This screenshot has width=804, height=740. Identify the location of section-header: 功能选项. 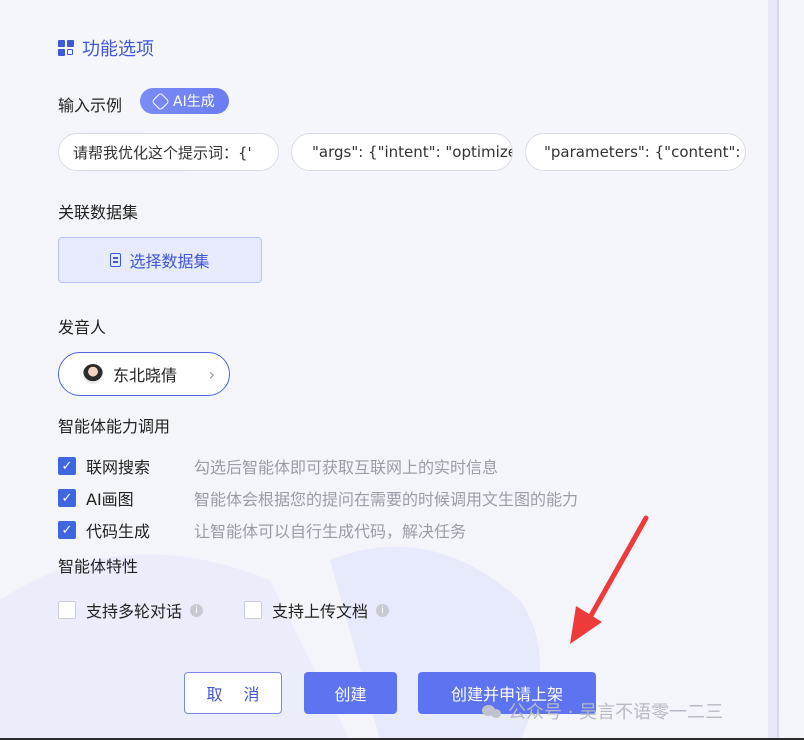
(106, 48).